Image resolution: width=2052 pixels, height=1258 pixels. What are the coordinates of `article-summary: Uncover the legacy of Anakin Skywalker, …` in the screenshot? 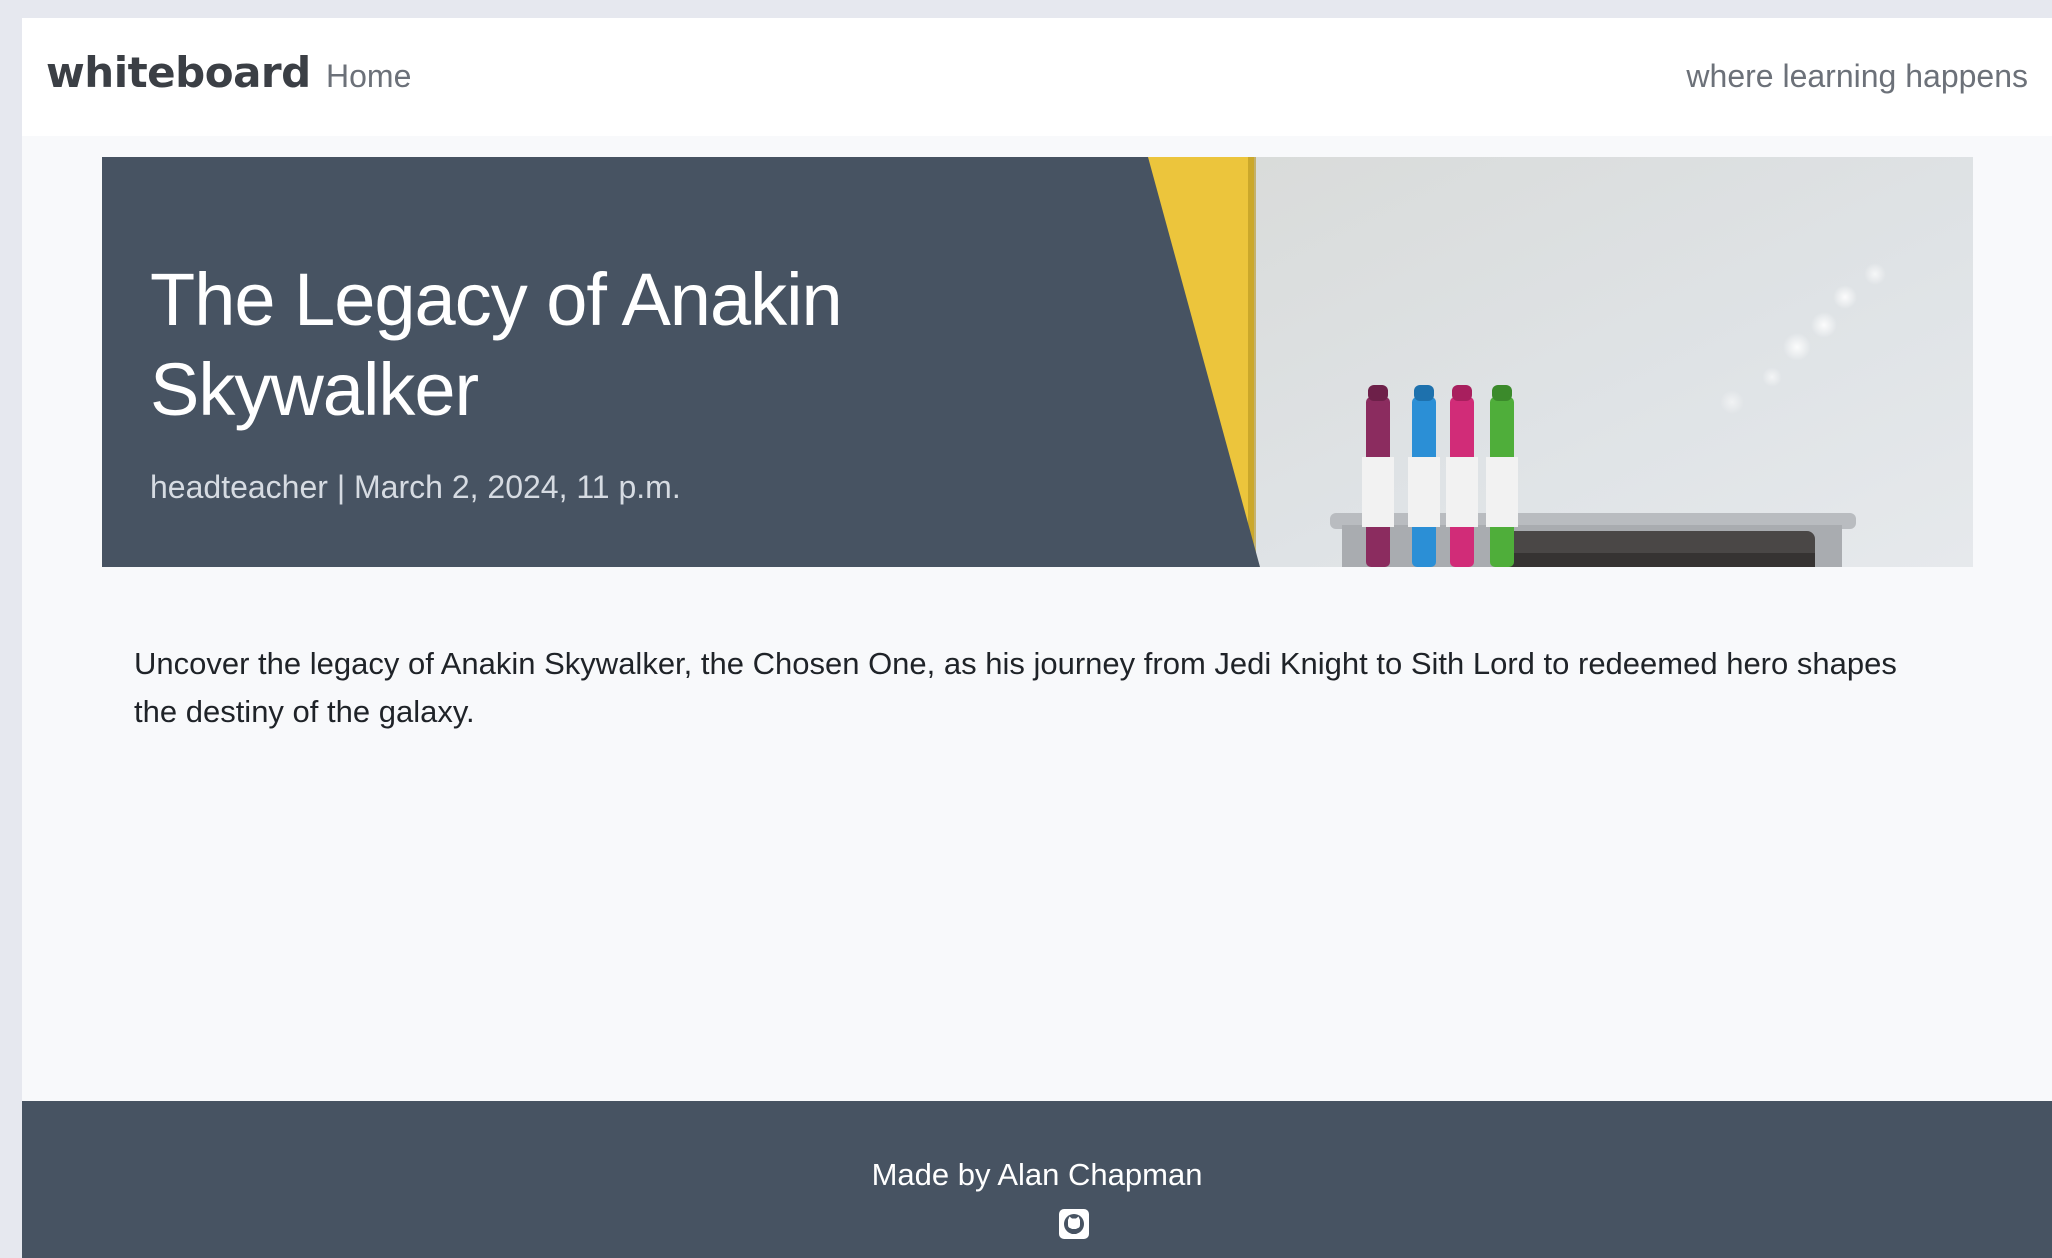 It's located at (1015, 687).